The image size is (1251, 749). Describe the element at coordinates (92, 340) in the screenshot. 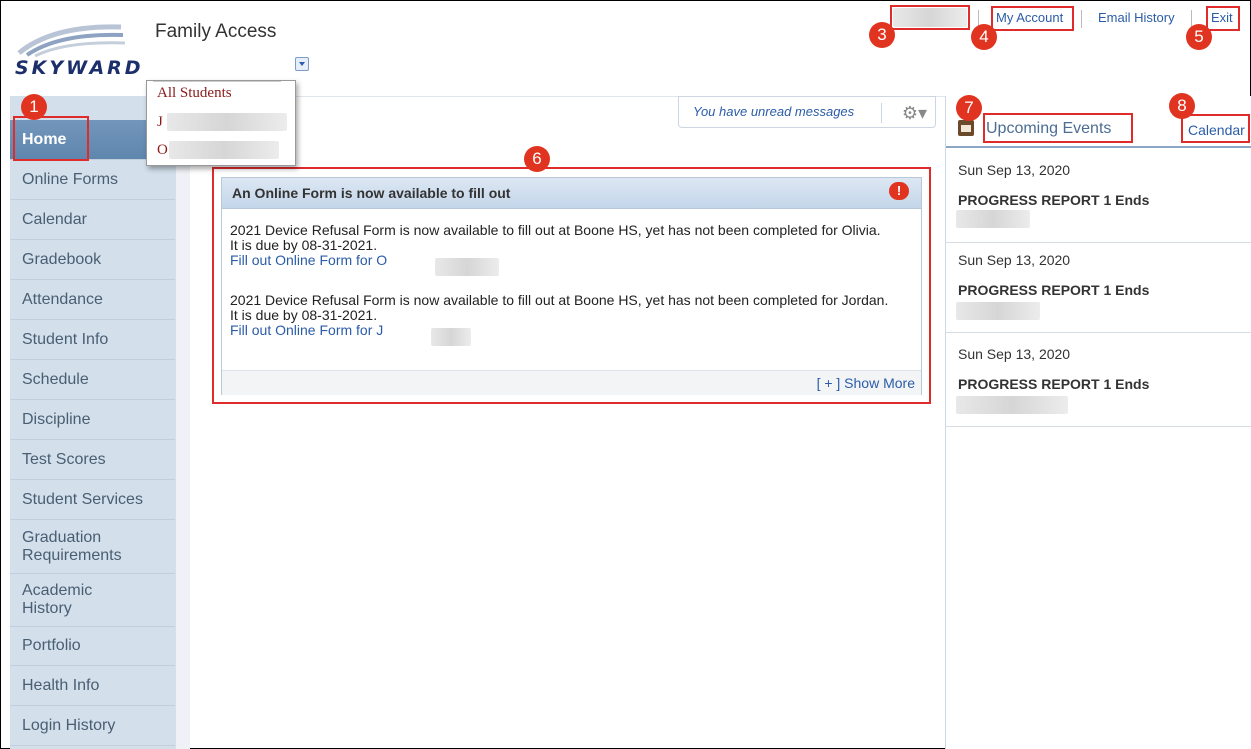

I see `sidebar-item-student-info: Student Info` at that location.